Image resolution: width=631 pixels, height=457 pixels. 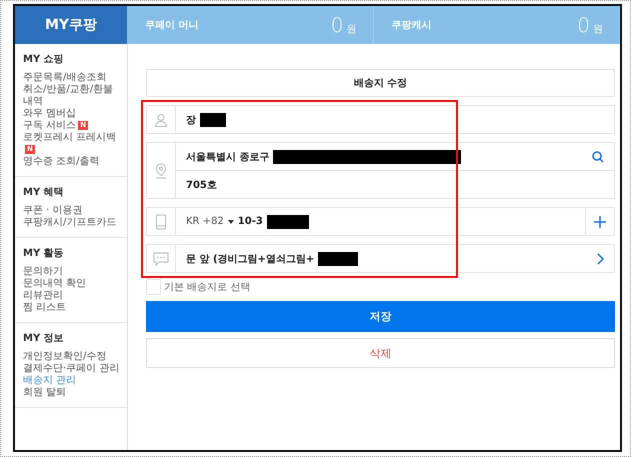 What do you see at coordinates (44, 339) in the screenshot?
I see `section-title: MY 정보` at bounding box center [44, 339].